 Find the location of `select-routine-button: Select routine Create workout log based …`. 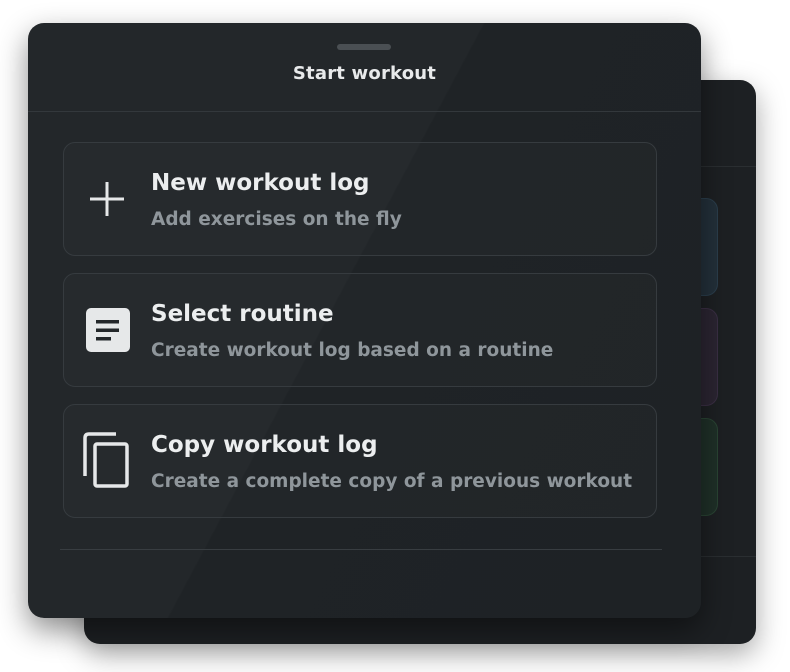

select-routine-button: Select routine Create workout log based … is located at coordinates (360, 330).